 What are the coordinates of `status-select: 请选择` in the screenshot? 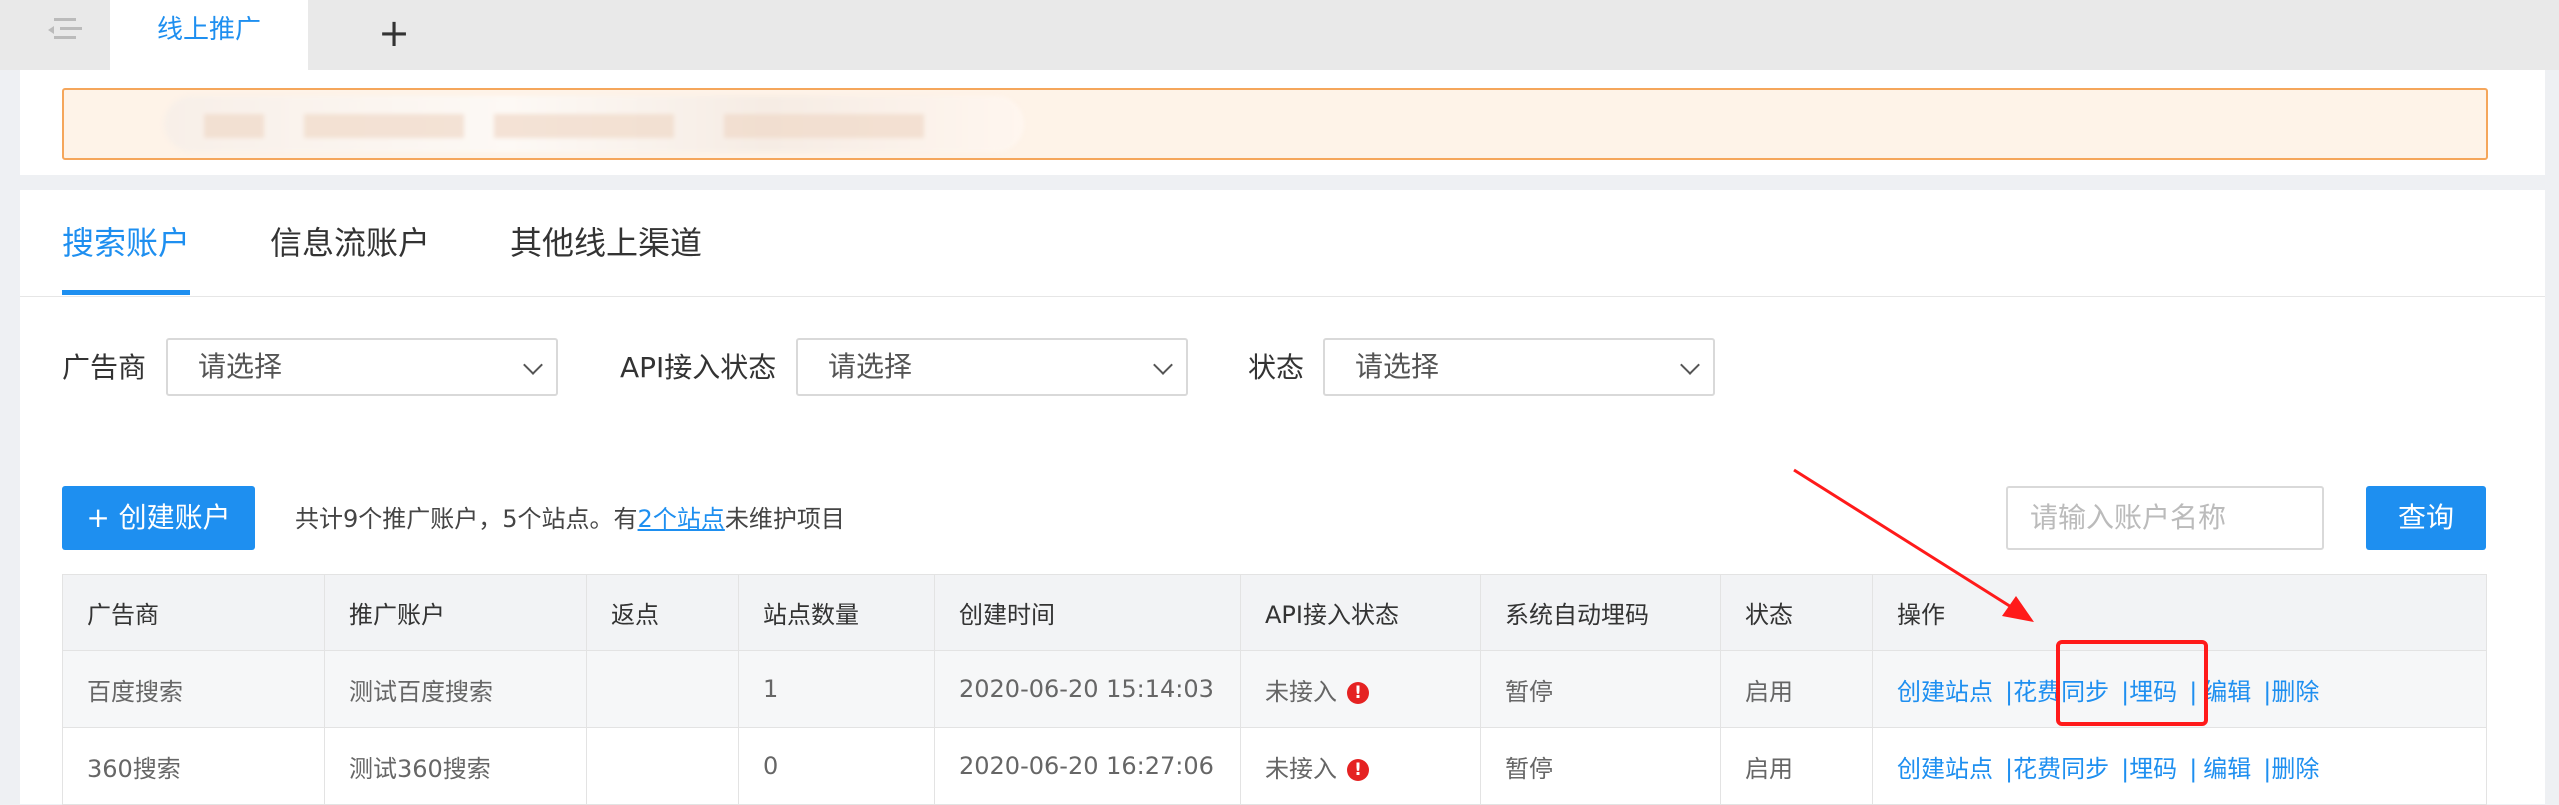 It's located at (1519, 367).